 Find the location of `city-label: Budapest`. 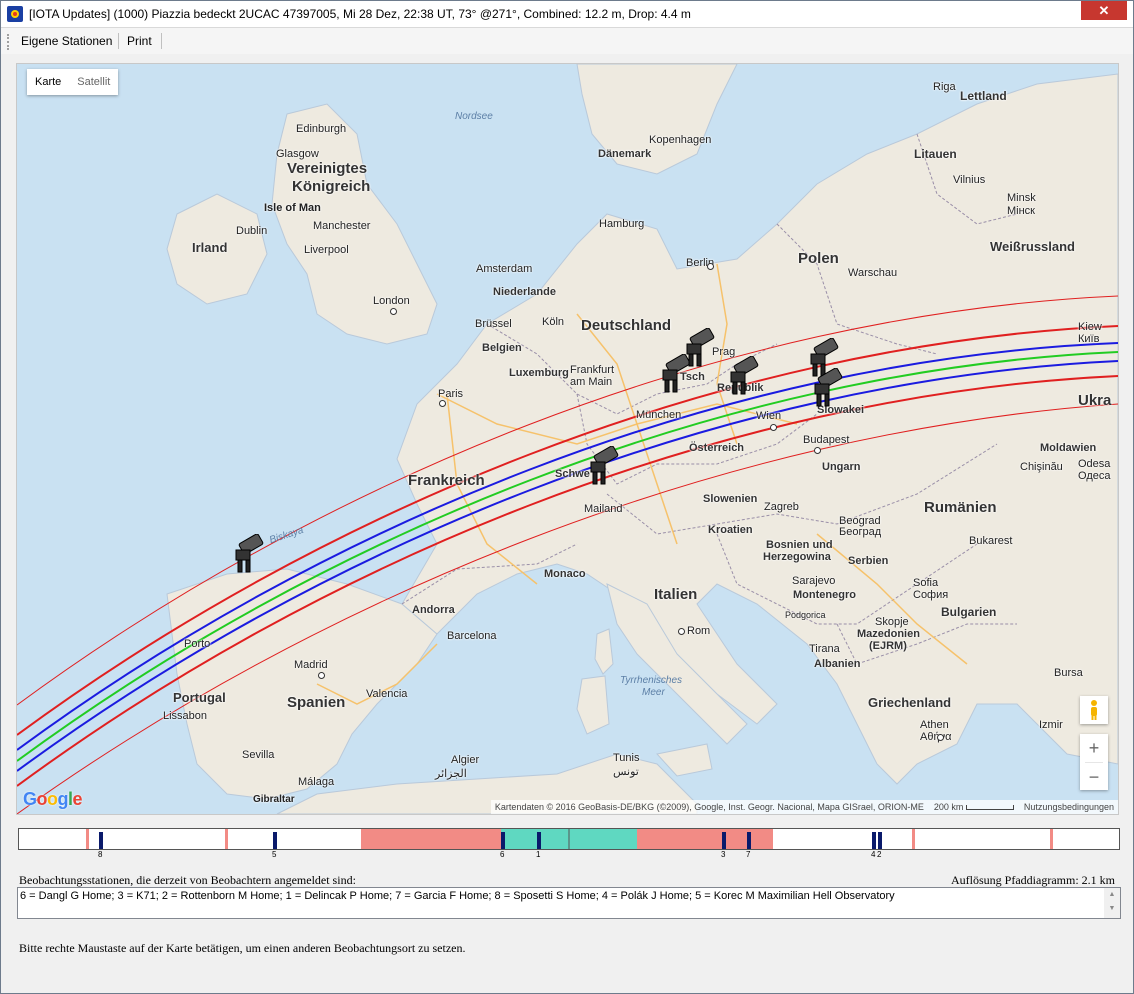

city-label: Budapest is located at coordinates (826, 440).